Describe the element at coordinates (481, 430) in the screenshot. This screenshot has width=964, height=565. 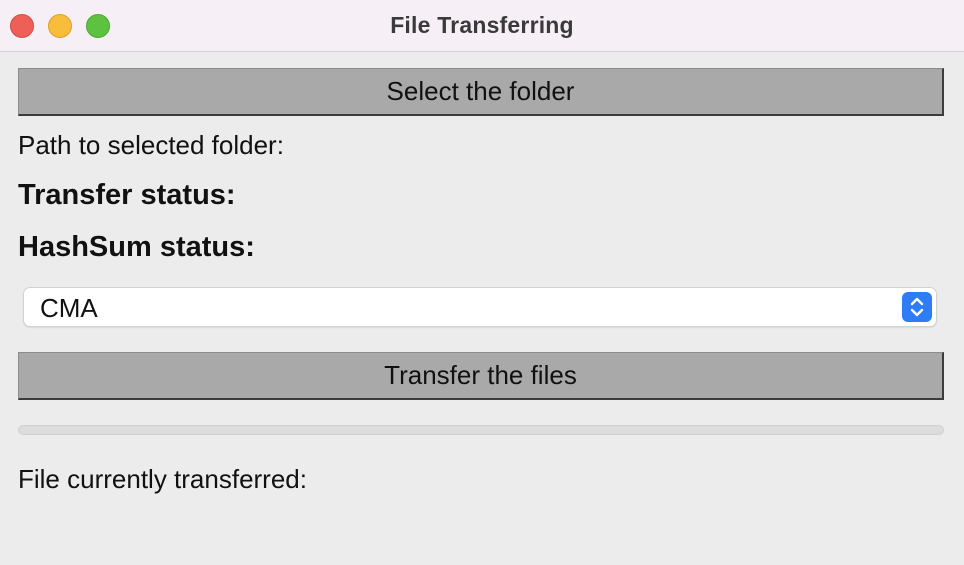
I see `transfer-progress-bar` at that location.